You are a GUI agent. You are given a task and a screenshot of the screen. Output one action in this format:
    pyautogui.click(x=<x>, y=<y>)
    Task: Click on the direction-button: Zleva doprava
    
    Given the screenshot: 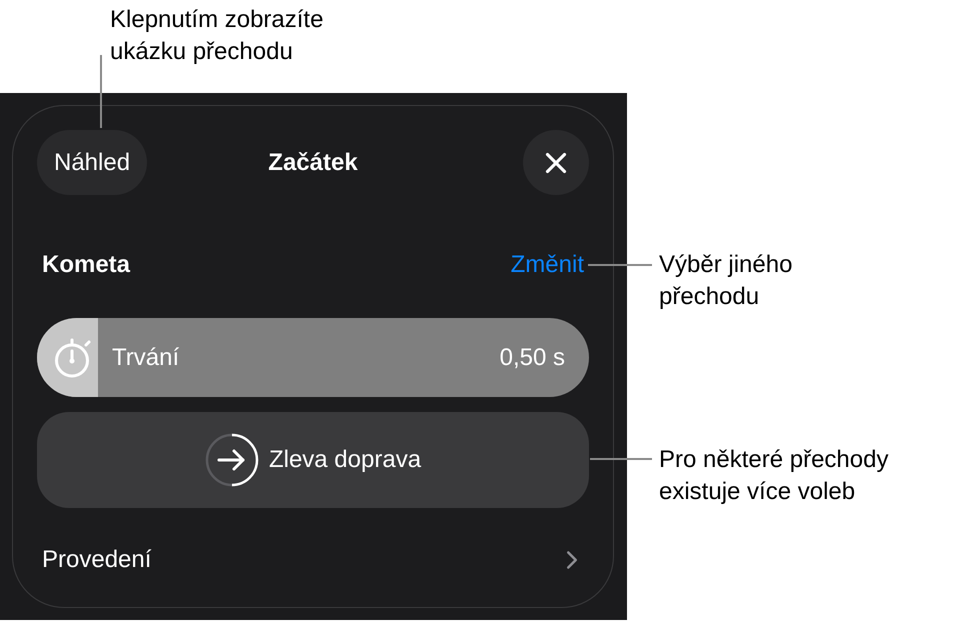 What is the action you would take?
    pyautogui.click(x=313, y=460)
    